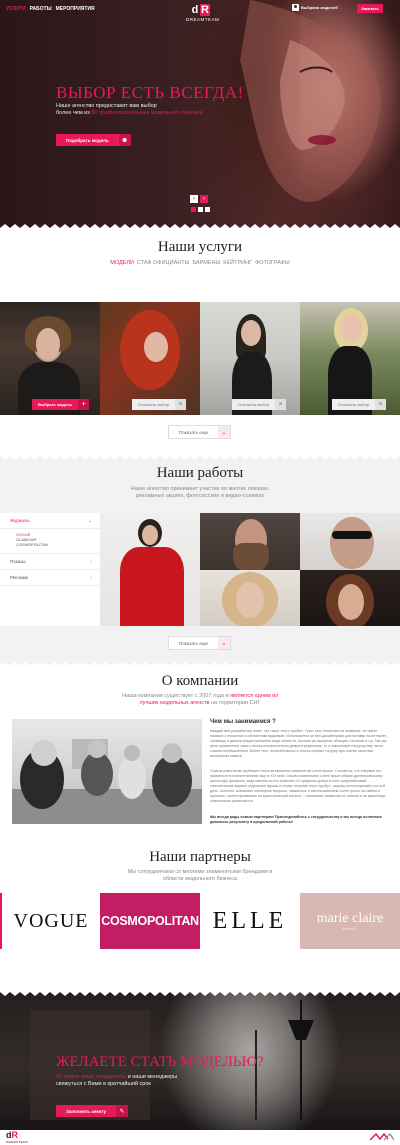  Describe the element at coordinates (41, 9) in the screenshot. I see `nav-item-works: Работы` at that location.